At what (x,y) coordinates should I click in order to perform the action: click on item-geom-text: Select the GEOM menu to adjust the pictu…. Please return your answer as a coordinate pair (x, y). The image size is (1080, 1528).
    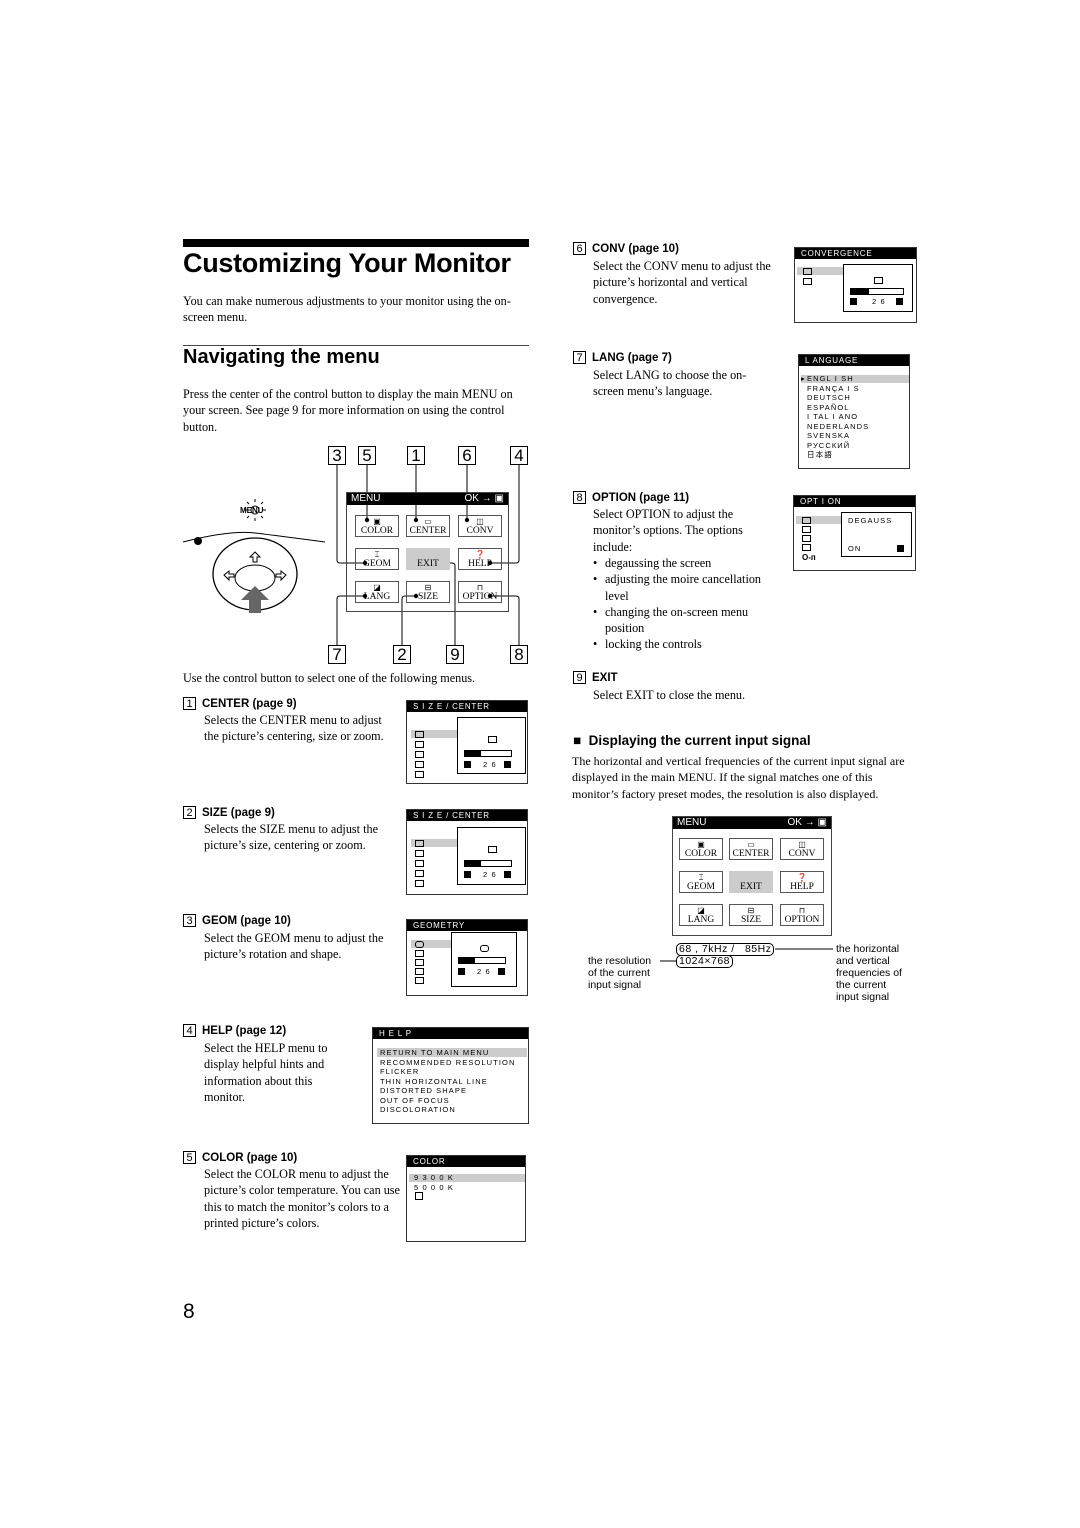
    Looking at the image, I should click on (294, 946).